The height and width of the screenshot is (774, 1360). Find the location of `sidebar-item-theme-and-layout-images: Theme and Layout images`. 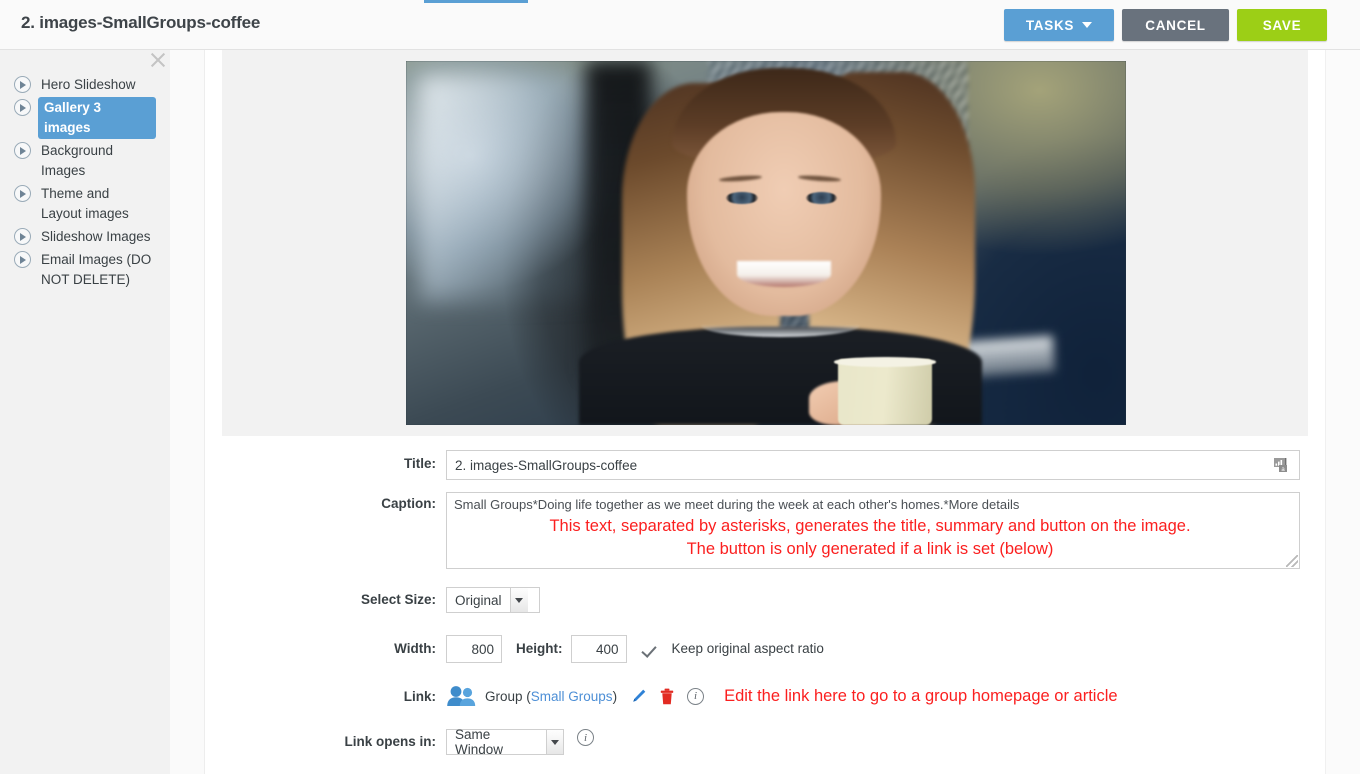

sidebar-item-theme-and-layout-images: Theme and Layout images is located at coordinates (85, 203).